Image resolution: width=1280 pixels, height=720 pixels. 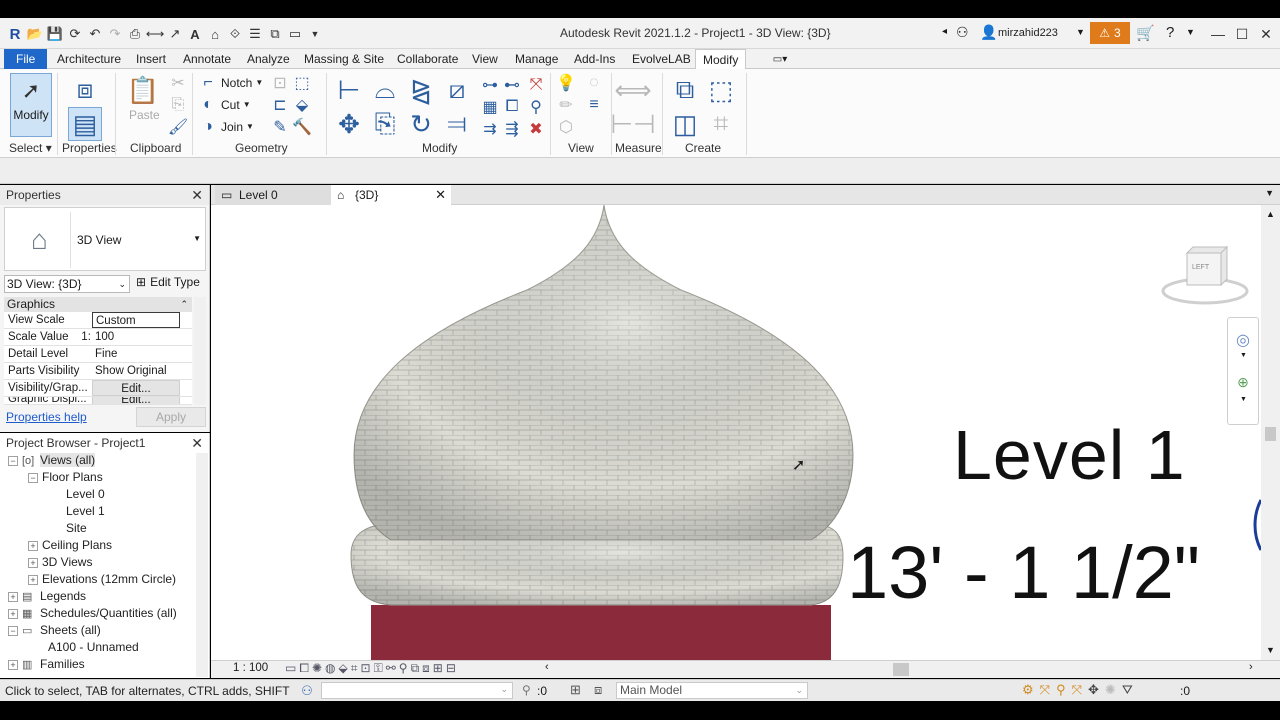 I want to click on tree-item-ceiling-plans: + Ceiling Plans, so click(x=70, y=545).